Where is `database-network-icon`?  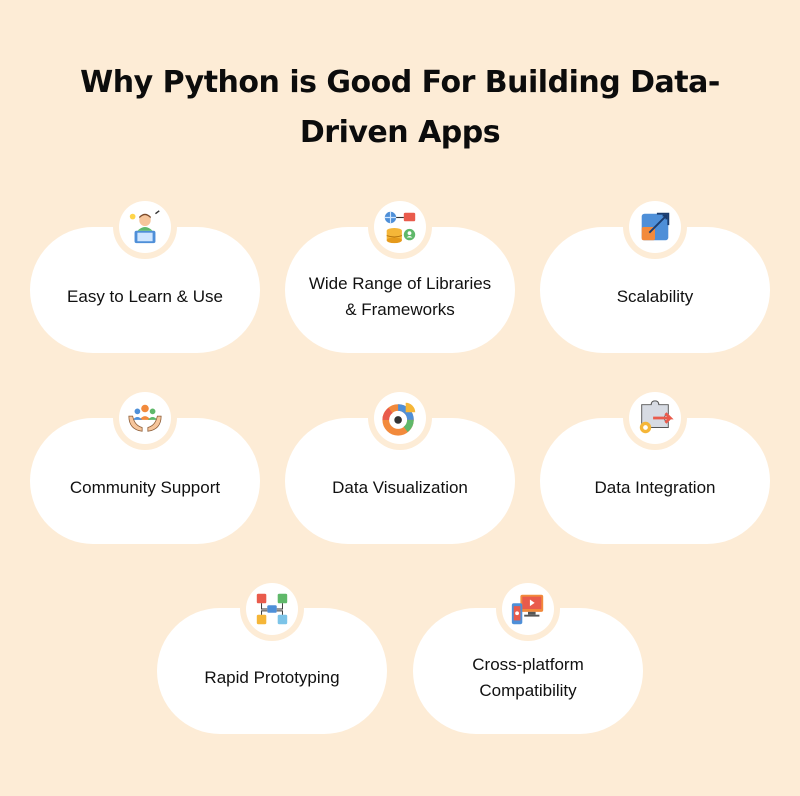 database-network-icon is located at coordinates (400, 227).